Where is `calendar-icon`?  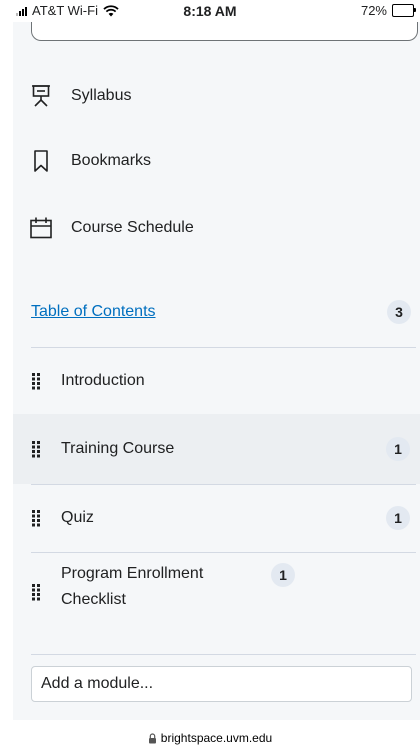
calendar-icon is located at coordinates (41, 228).